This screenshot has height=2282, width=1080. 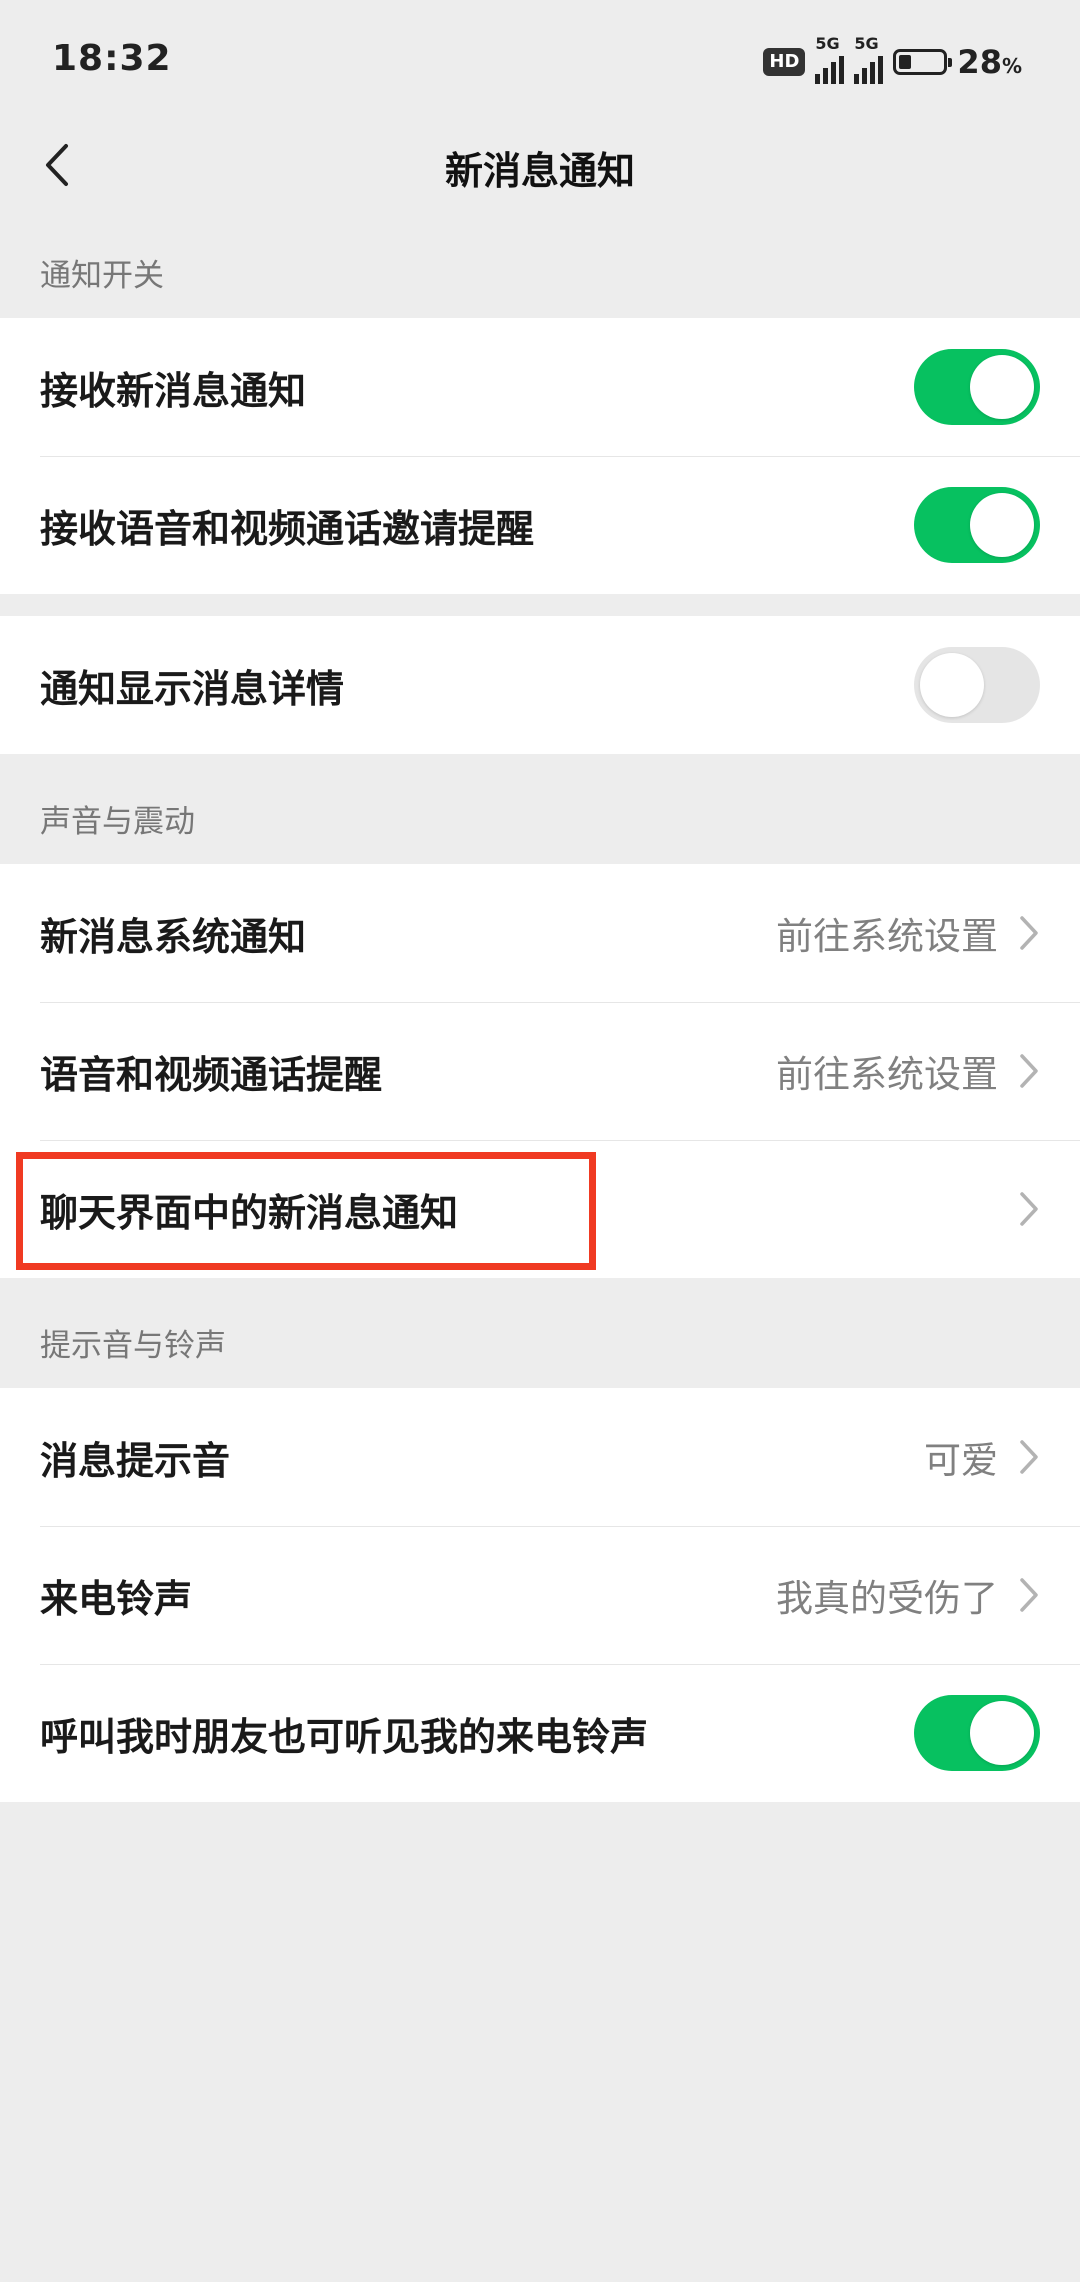 What do you see at coordinates (540, 1457) in the screenshot?
I see `setting-row-message-tone: 消息提示音 可爱` at bounding box center [540, 1457].